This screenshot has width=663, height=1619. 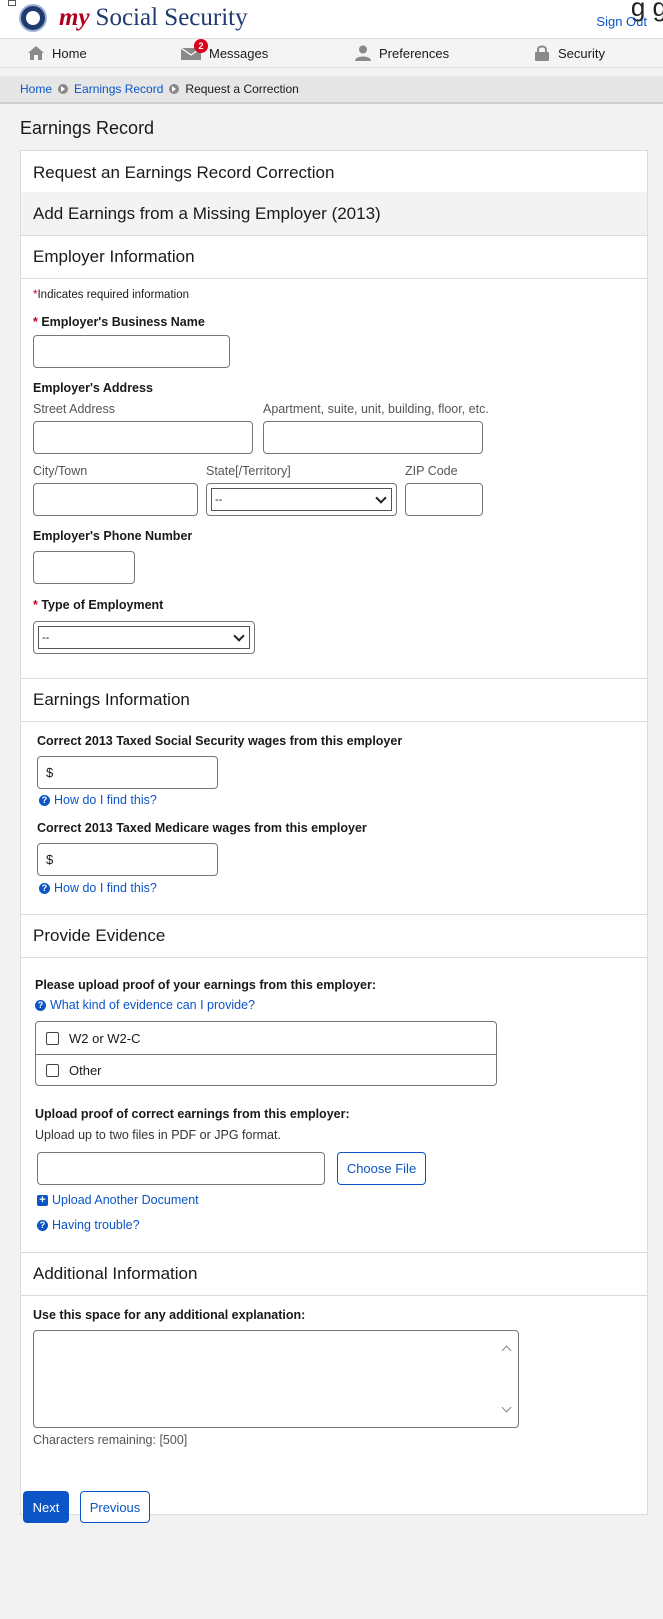 I want to click on employment-type-label-text: Type of Employment, so click(x=102, y=605).